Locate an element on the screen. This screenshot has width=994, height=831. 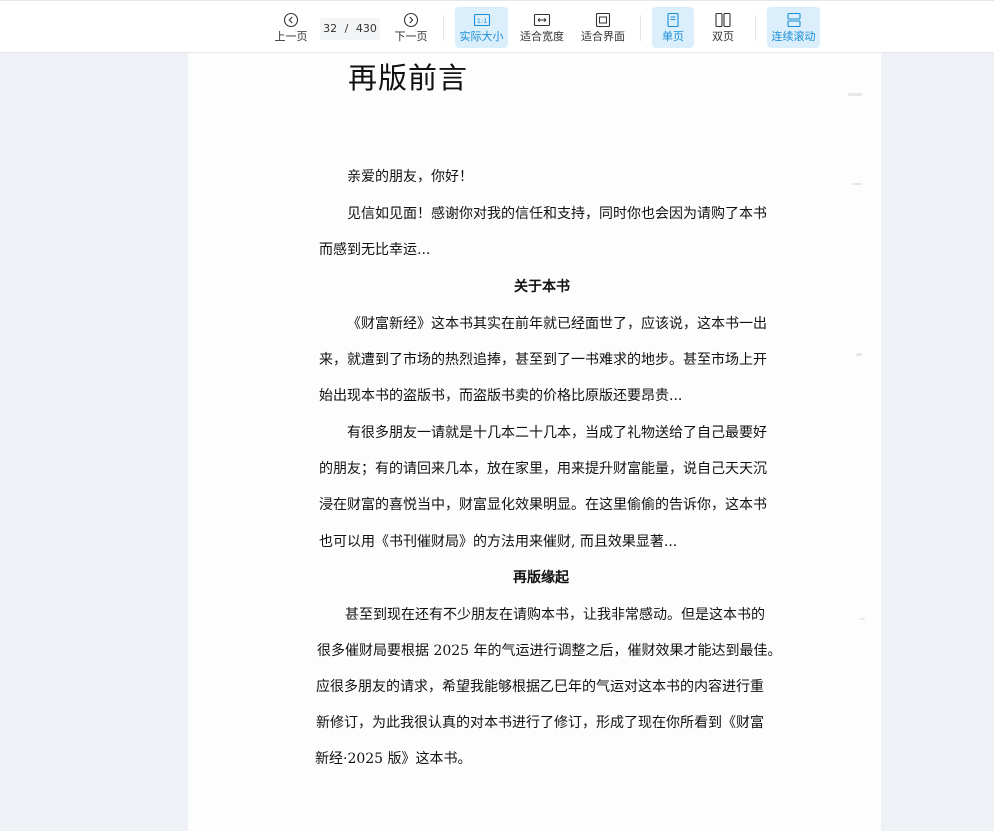
greeting-text: 亲爱的朋友，你好！ is located at coordinates (410, 177).